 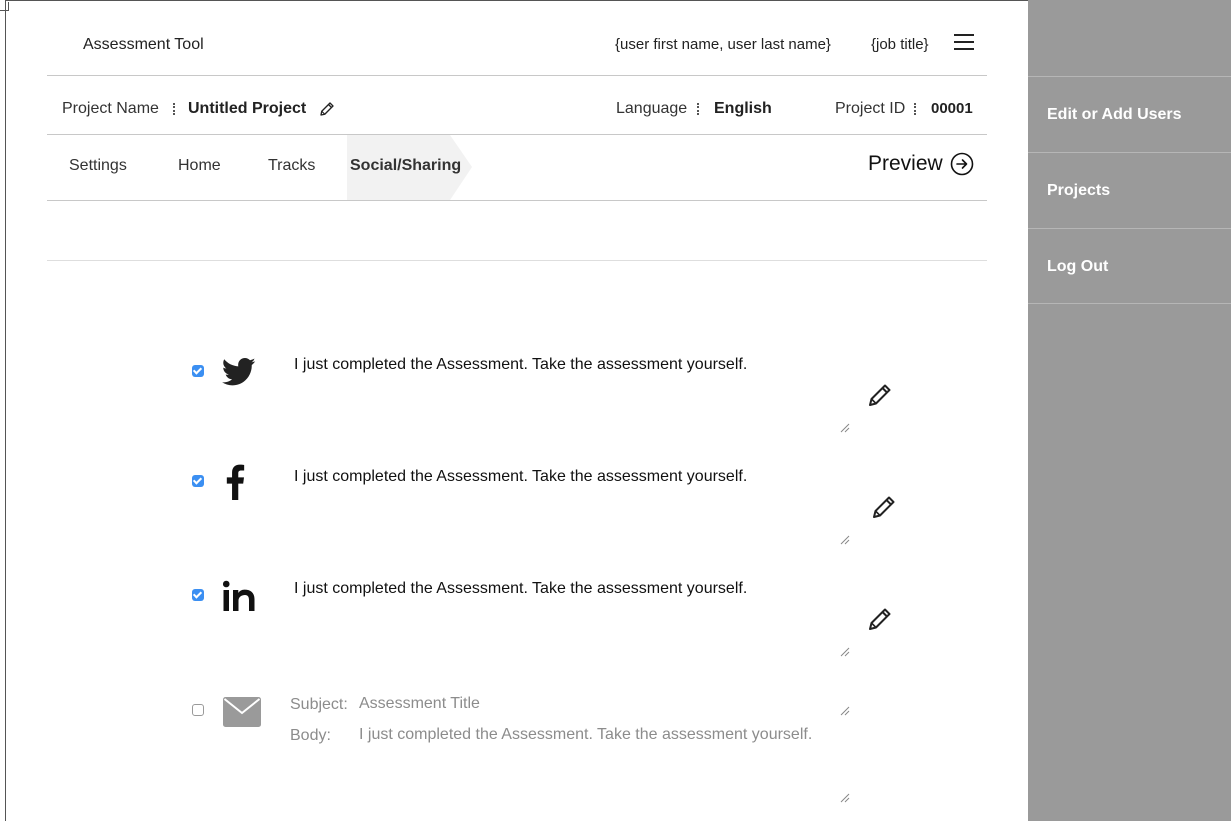 What do you see at coordinates (110, 108) in the screenshot?
I see `project-name-label: Project Name` at bounding box center [110, 108].